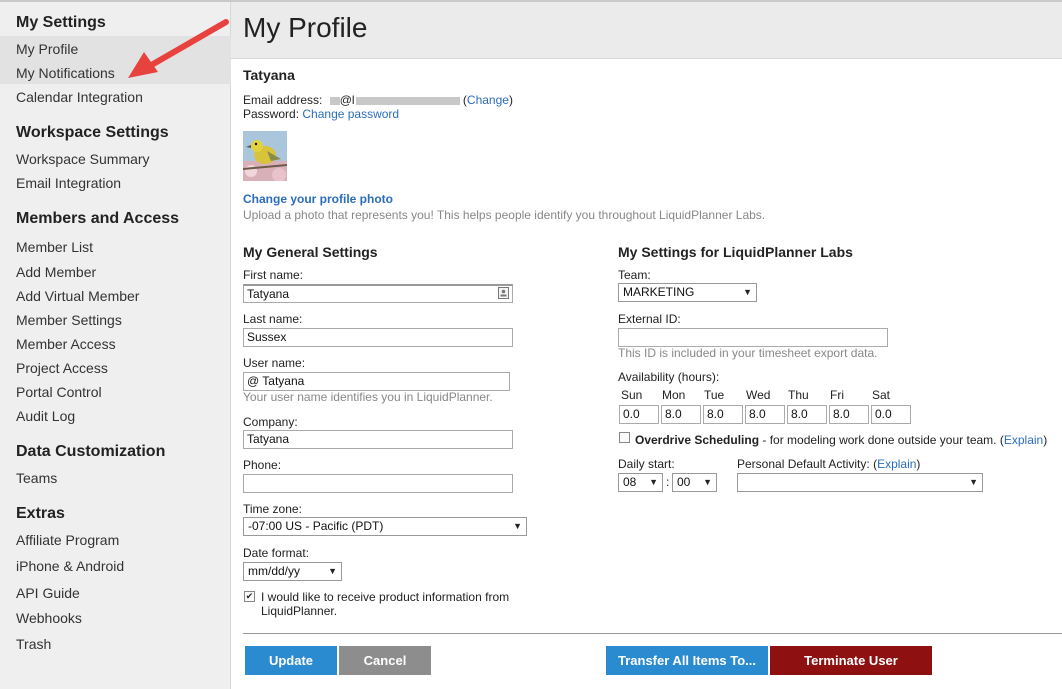  What do you see at coordinates (273, 319) in the screenshot?
I see `last-name-label: Last name:` at bounding box center [273, 319].